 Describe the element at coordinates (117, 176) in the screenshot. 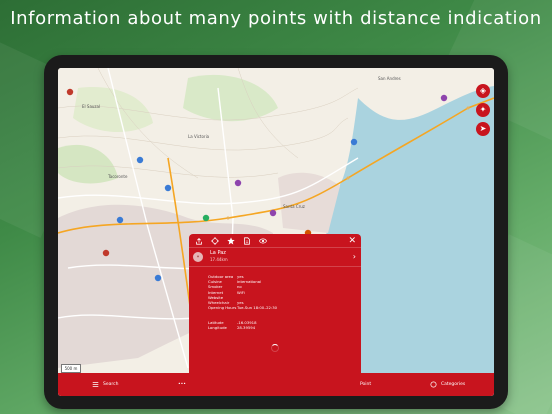

I see `place-label: Tacoronte` at that location.